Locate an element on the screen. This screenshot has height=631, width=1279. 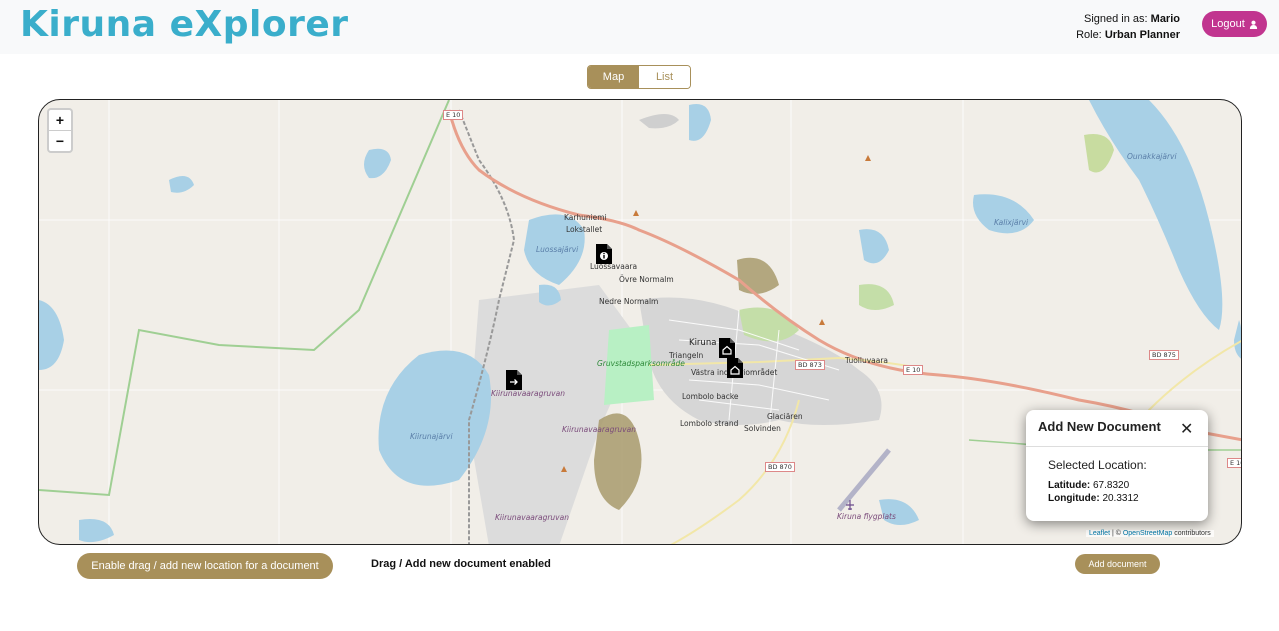
airport-icon is located at coordinates (850, 505).